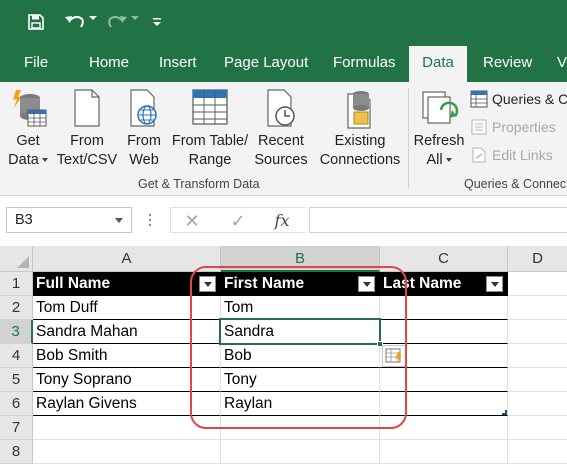  I want to click on redo-dropdown-icon, so click(135, 18).